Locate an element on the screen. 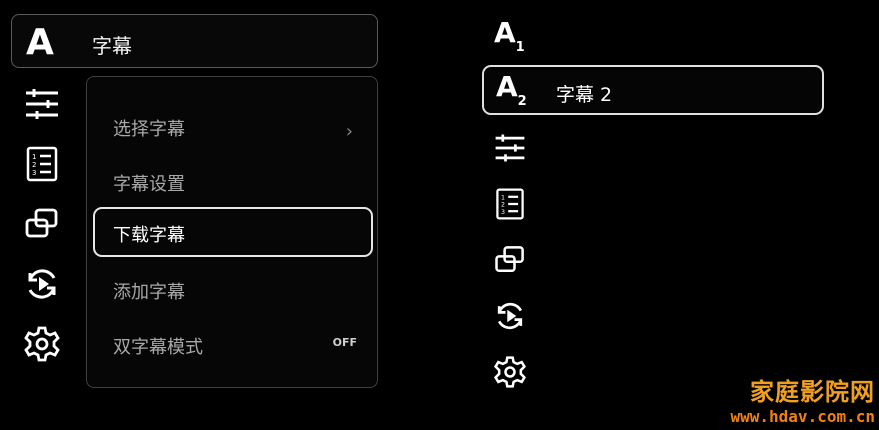 Image resolution: width=879 pixels, height=430 pixels. subtitle-track-2-number: 2 is located at coordinates (522, 101).